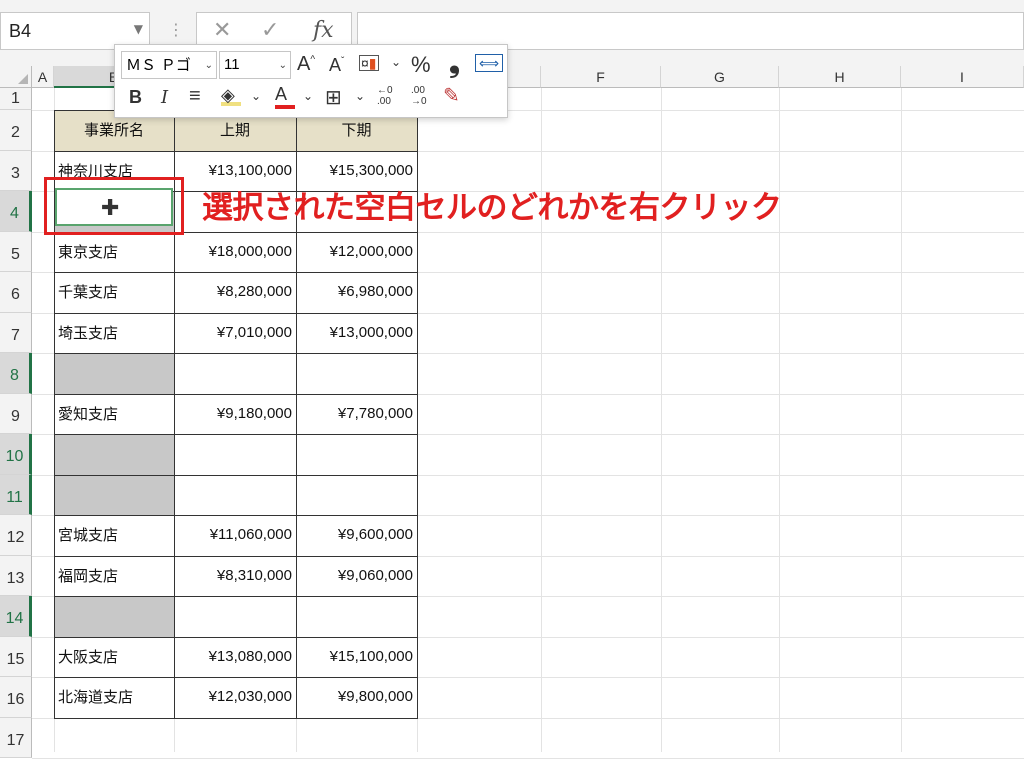  What do you see at coordinates (356, 333) in the screenshot?
I see `second-half-cell: ¥13,000,000` at bounding box center [356, 333].